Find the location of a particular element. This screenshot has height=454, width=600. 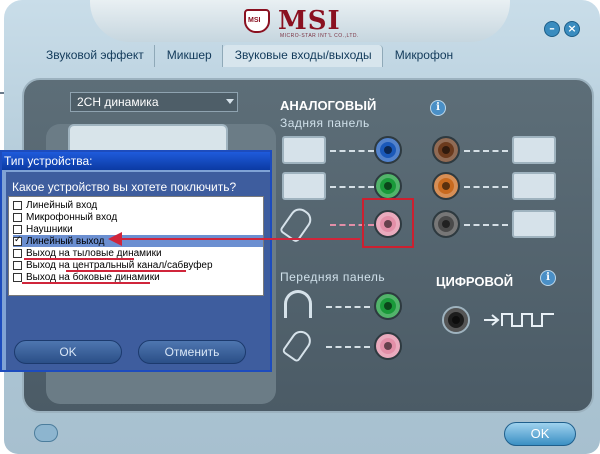

option-label: Выход на тыловые динамики is located at coordinates (94, 253).